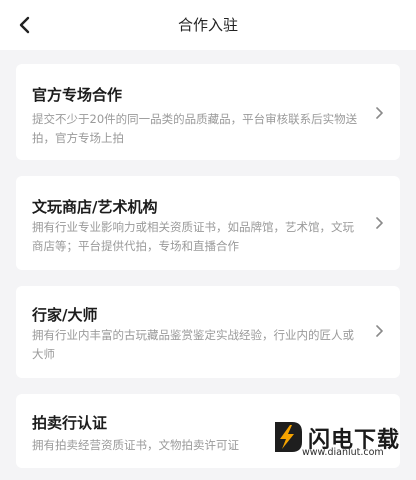 This screenshot has width=416, height=480. I want to click on card-title: 官方专场合作, so click(77, 95).